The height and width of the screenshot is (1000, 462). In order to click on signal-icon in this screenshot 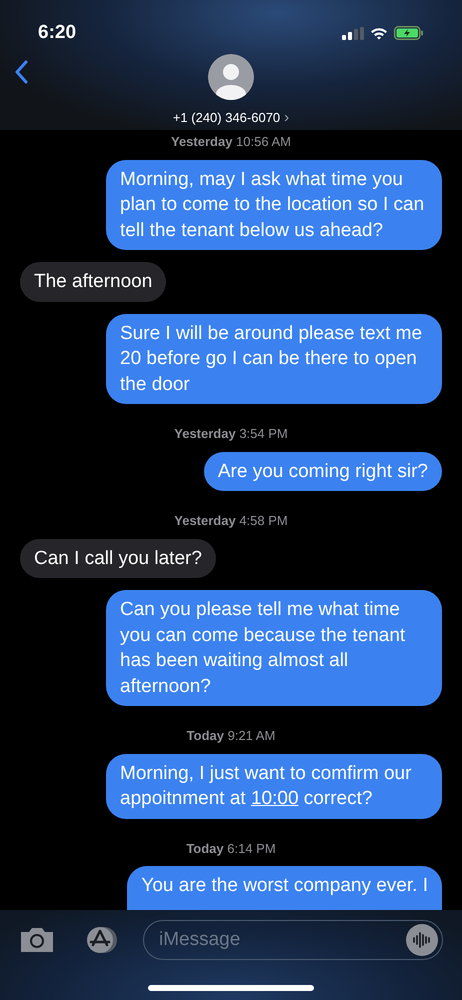, I will do `click(353, 33)`.